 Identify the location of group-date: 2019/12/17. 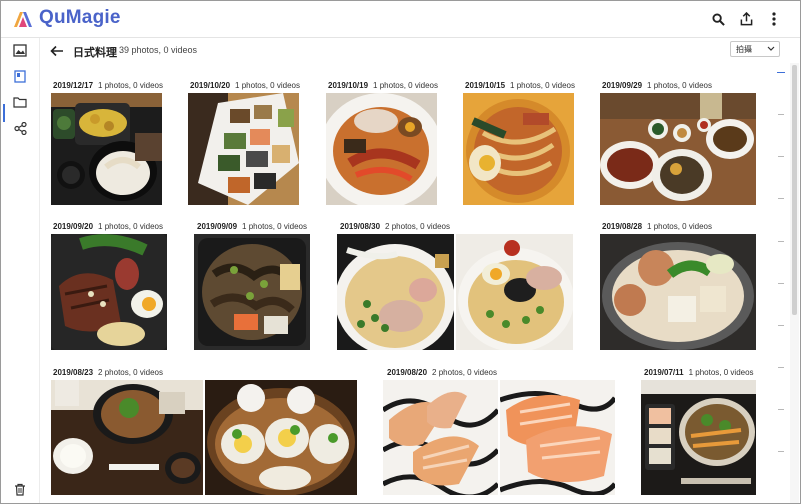
(73, 85).